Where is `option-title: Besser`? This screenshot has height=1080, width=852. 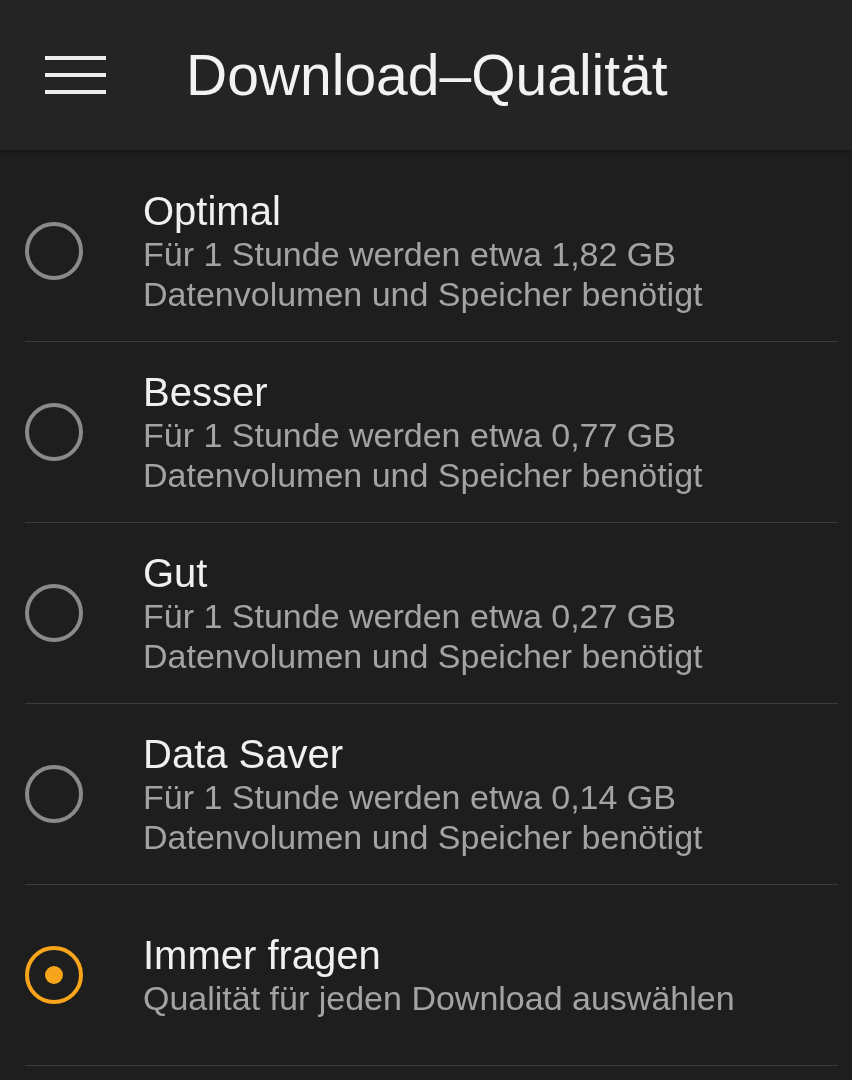
option-title: Besser is located at coordinates (206, 392).